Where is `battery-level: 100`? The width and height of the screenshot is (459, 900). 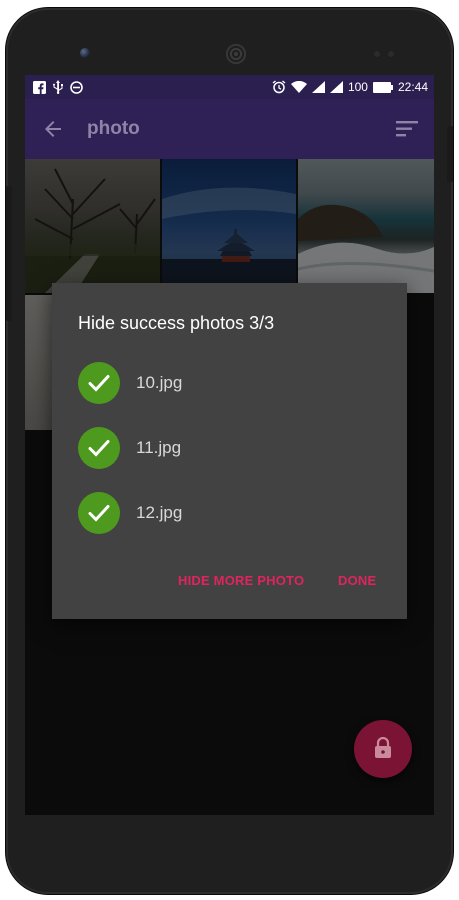 battery-level: 100 is located at coordinates (357, 87).